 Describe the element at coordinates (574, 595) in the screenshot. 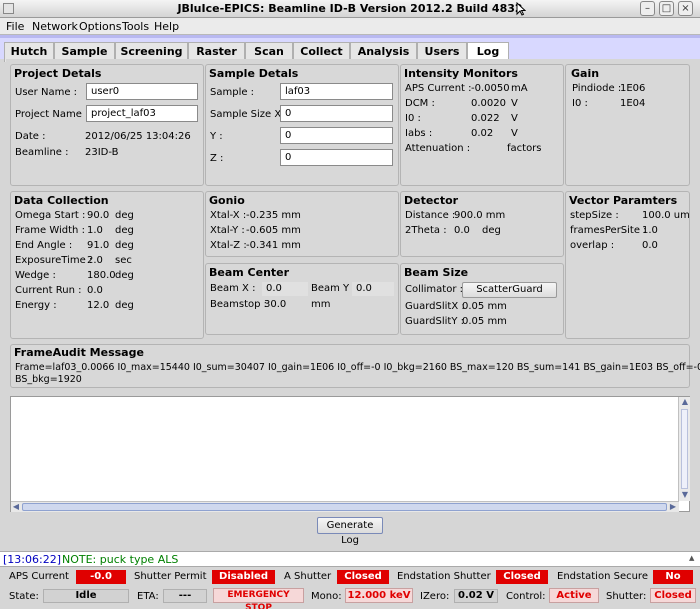

I see `control-value: Active` at that location.